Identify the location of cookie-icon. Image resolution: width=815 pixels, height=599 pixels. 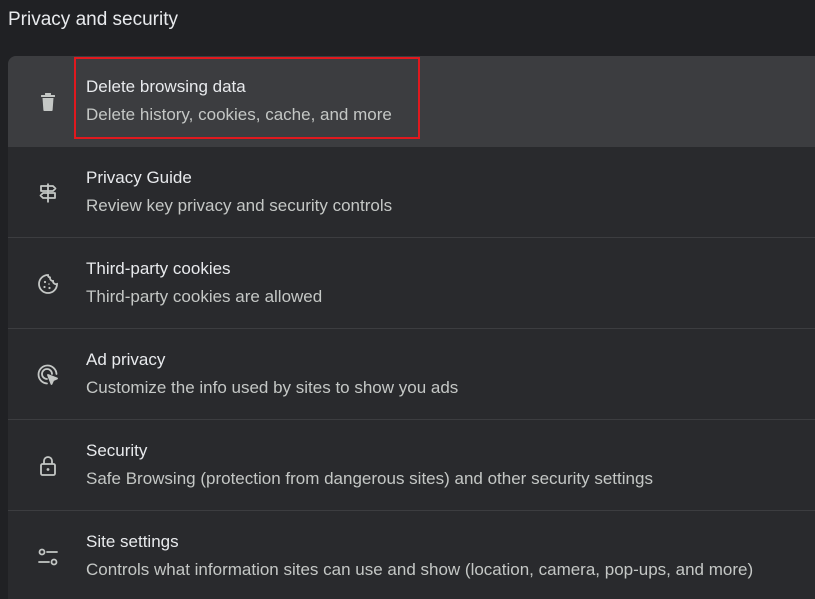
(48, 284).